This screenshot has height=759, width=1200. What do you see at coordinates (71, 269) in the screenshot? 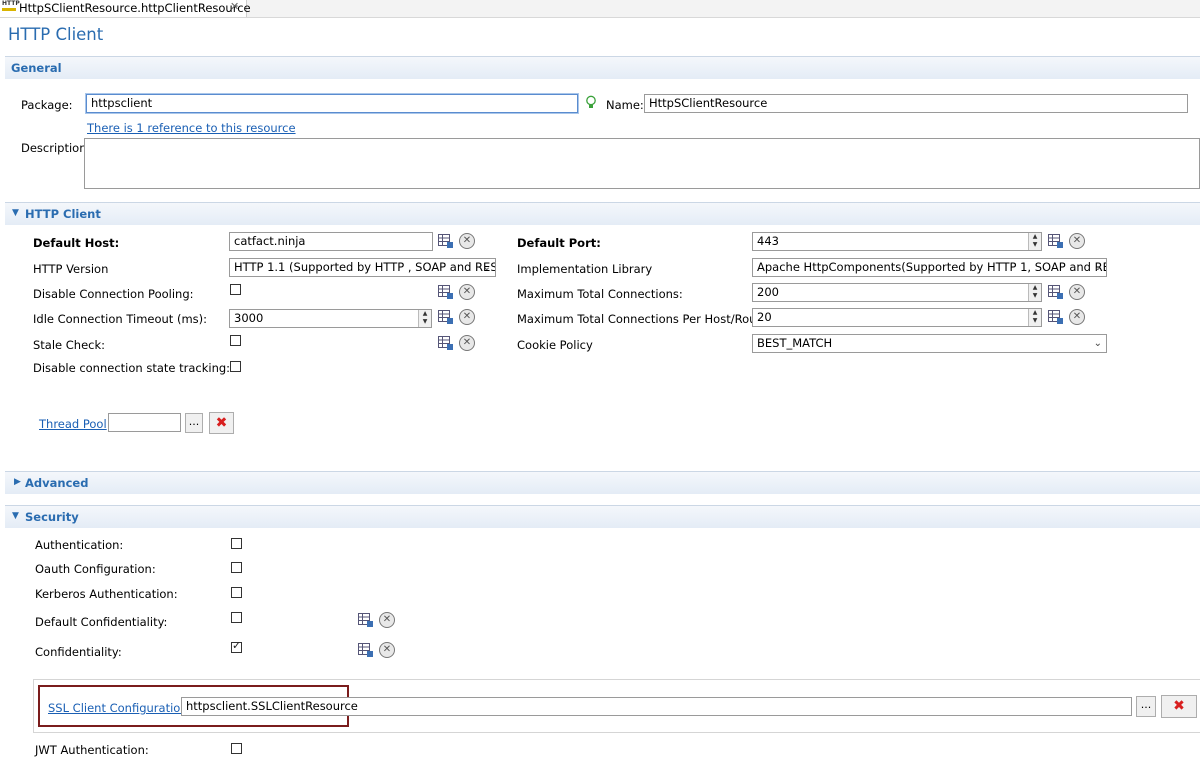
I see `http-version-label: HTTP Version` at bounding box center [71, 269].